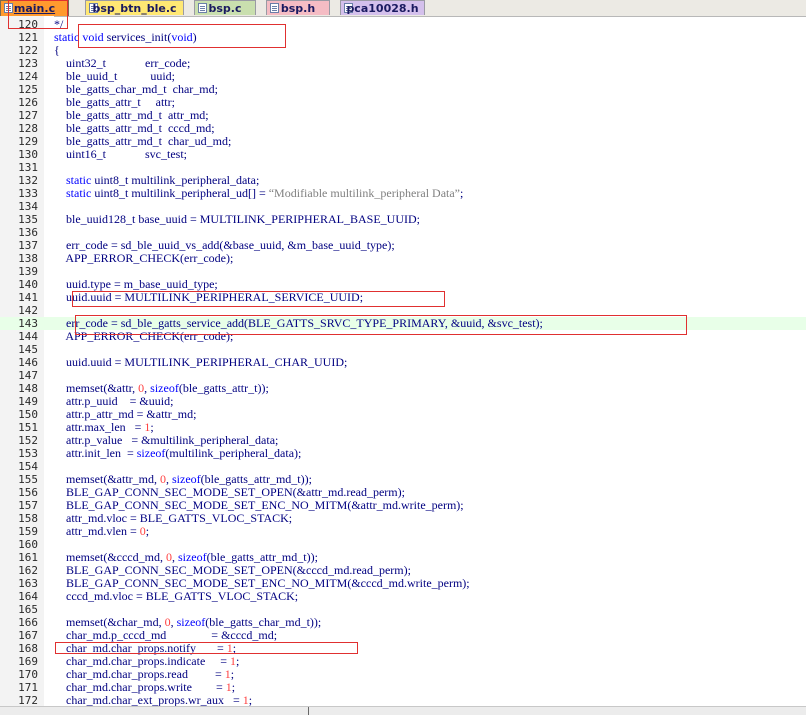  I want to click on line-number: 123, so click(28, 63).